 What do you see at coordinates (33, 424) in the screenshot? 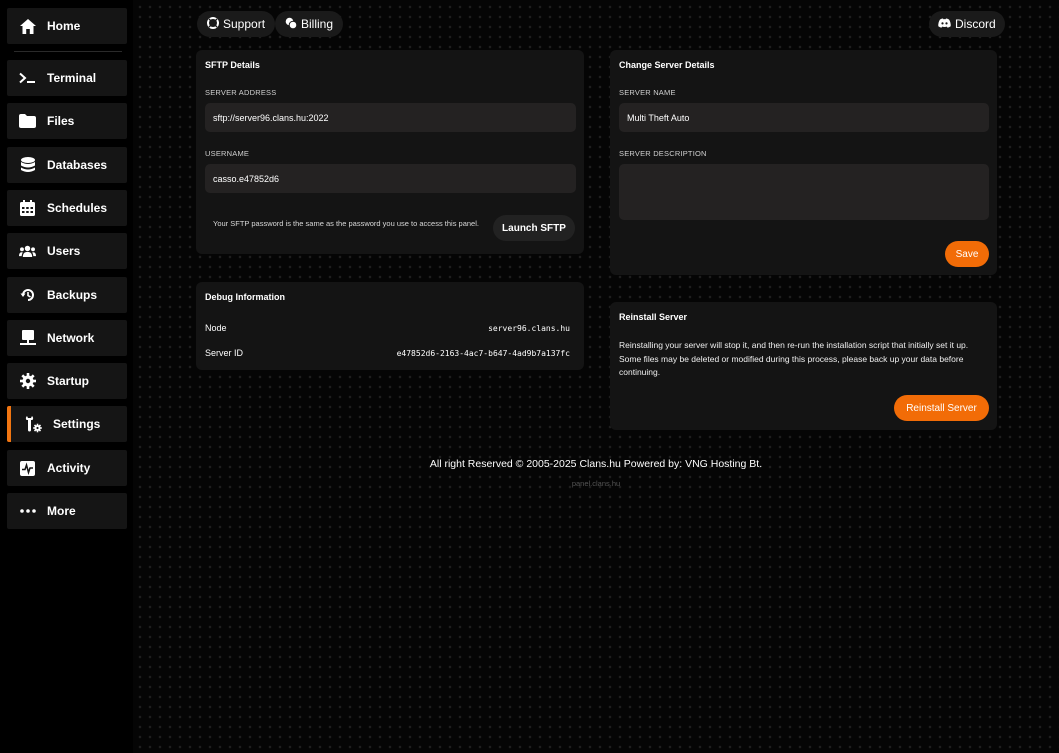
I see `settings-icon` at bounding box center [33, 424].